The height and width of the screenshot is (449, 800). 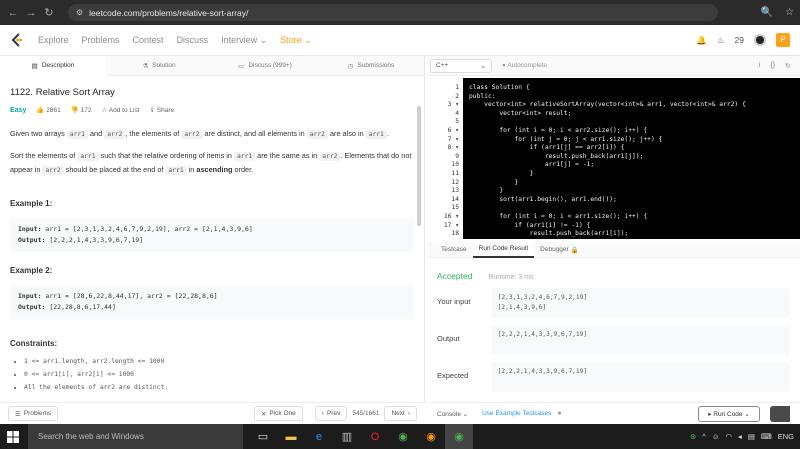 I want to click on wifi-icon: ◠, so click(x=729, y=436).